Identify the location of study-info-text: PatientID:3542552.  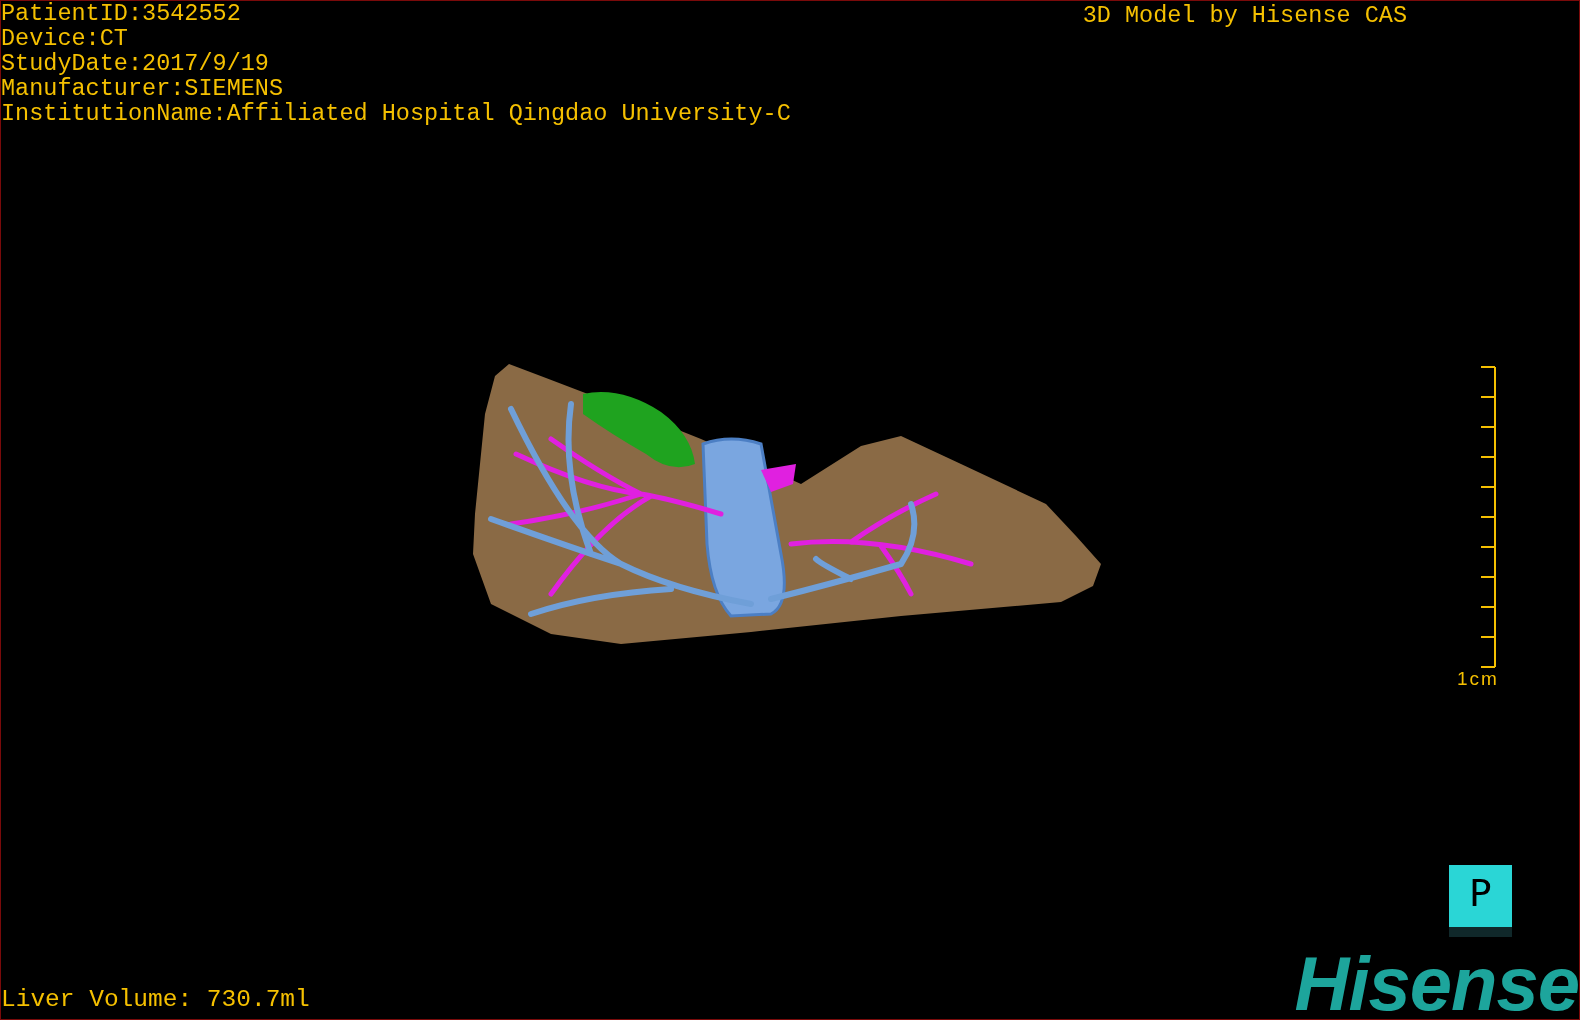
(121, 13).